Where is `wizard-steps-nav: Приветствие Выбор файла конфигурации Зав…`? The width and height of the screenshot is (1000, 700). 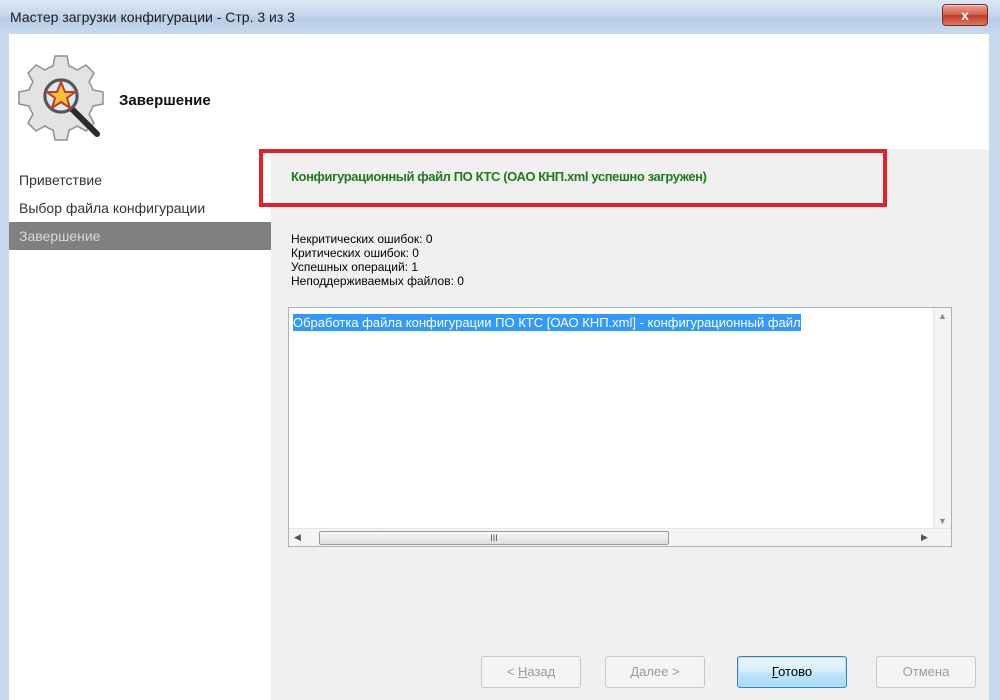
wizard-steps-nav: Приветствие Выбор файла конфигурации Зав… is located at coordinates (140, 208).